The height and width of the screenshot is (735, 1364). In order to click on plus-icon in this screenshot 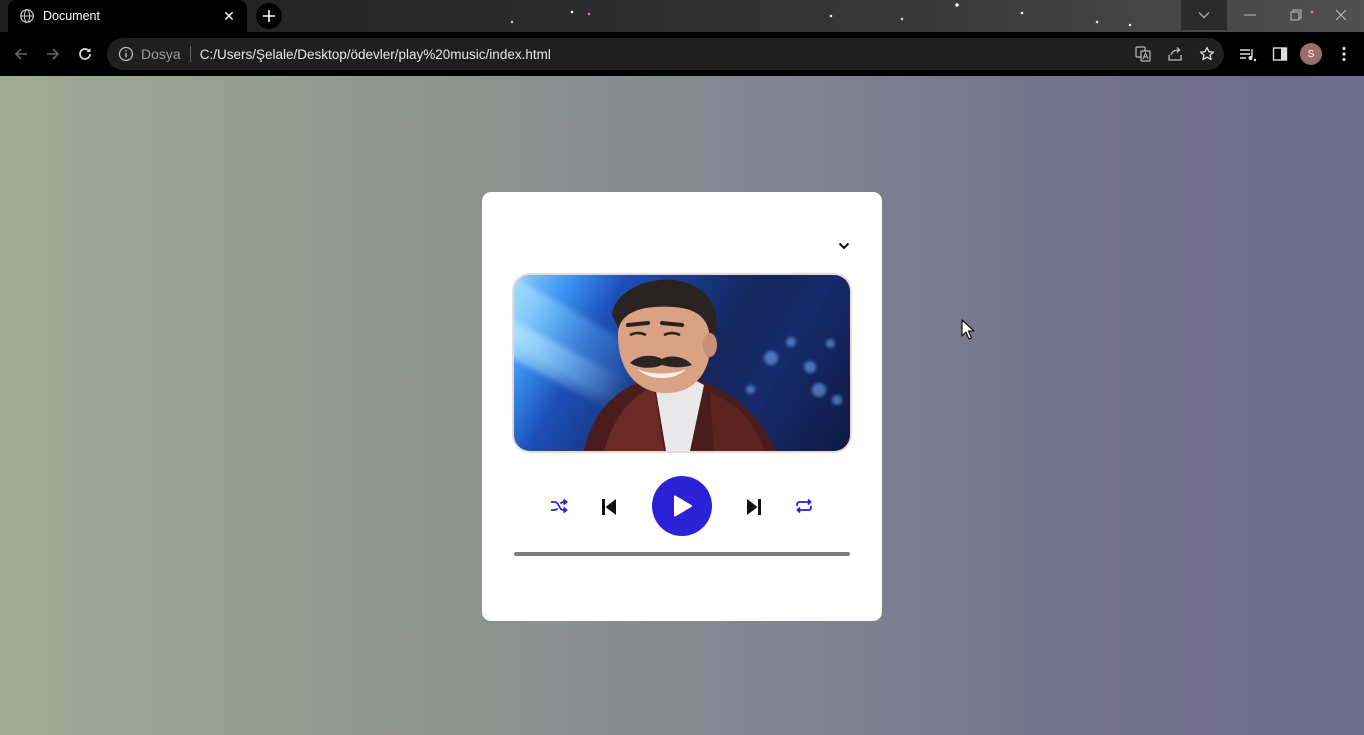, I will do `click(269, 16)`.